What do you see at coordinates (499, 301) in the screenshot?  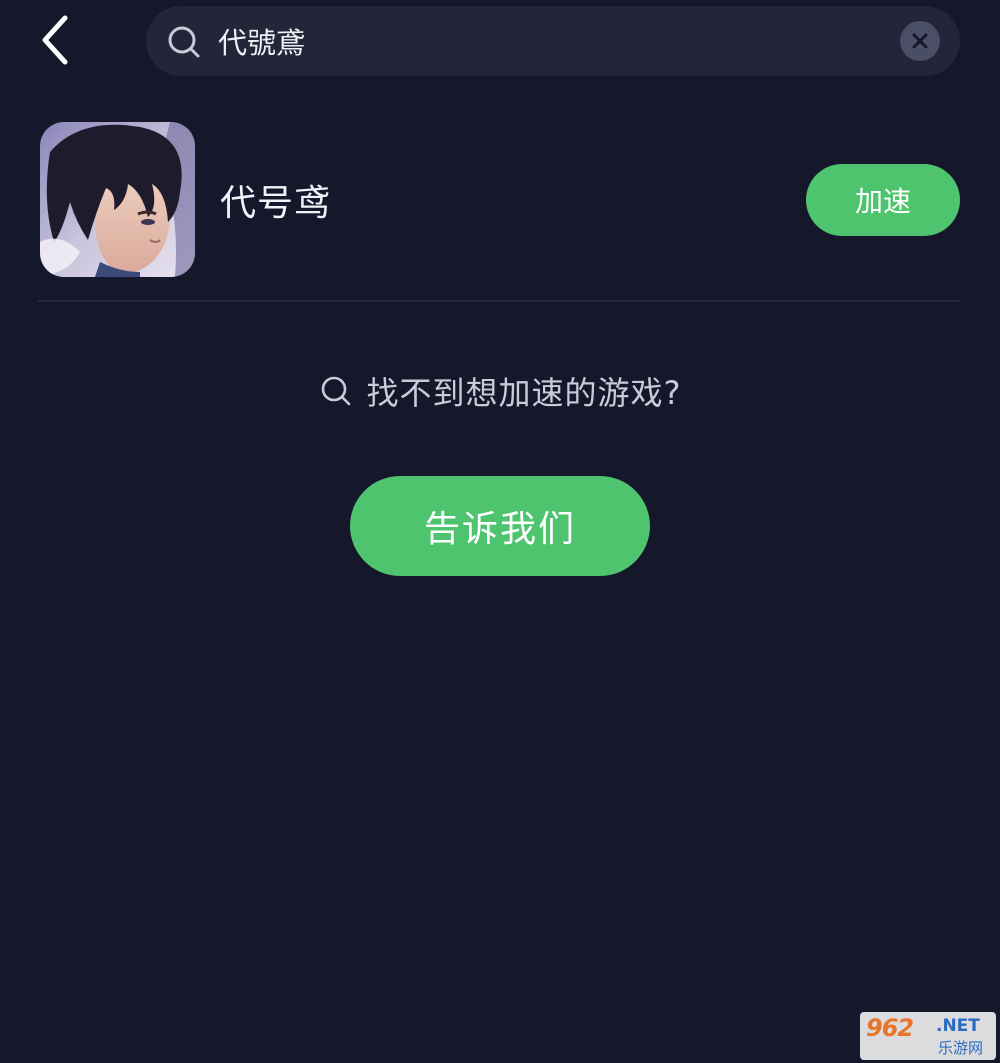 I see `divider` at bounding box center [499, 301].